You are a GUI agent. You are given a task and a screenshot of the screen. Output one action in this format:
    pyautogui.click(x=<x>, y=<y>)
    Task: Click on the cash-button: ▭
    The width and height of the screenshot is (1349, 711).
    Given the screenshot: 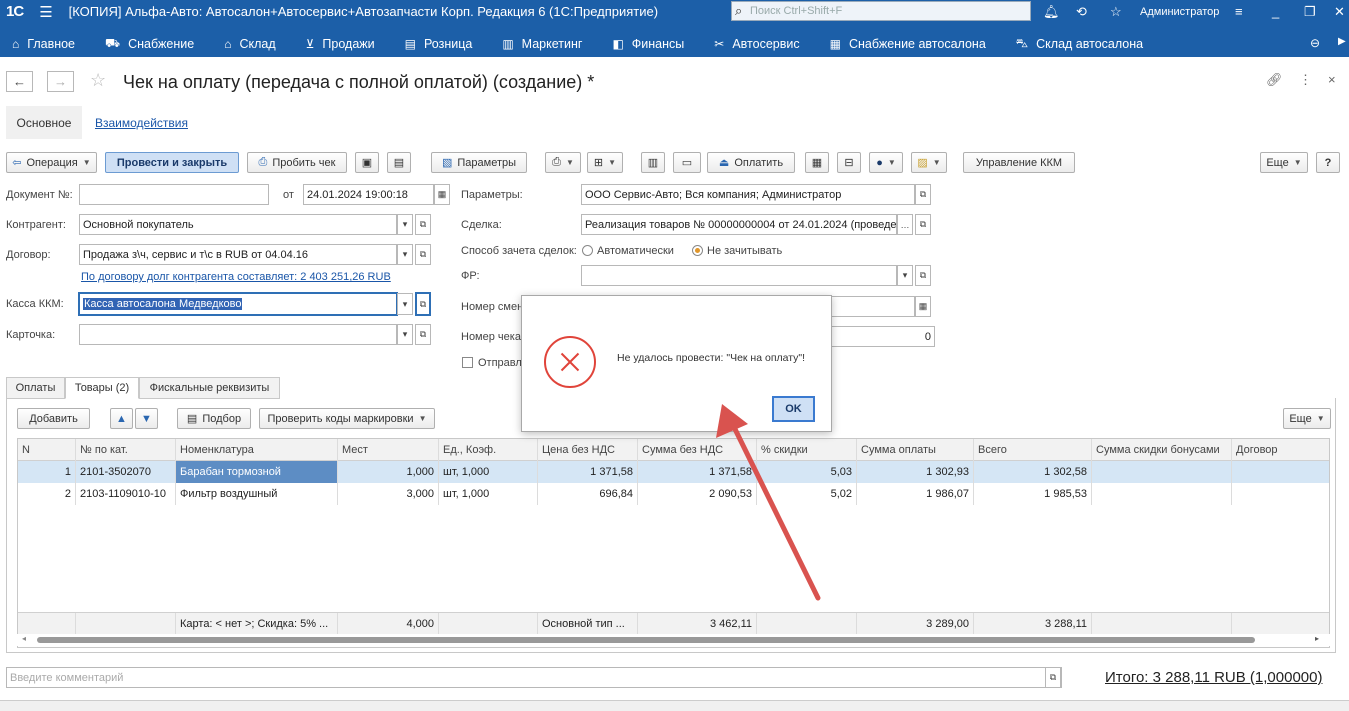 What is the action you would take?
    pyautogui.click(x=687, y=162)
    